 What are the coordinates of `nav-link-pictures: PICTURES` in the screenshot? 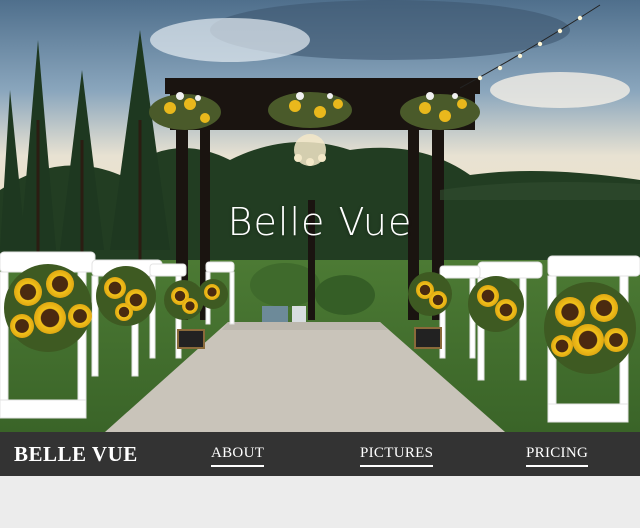 It's located at (397, 456).